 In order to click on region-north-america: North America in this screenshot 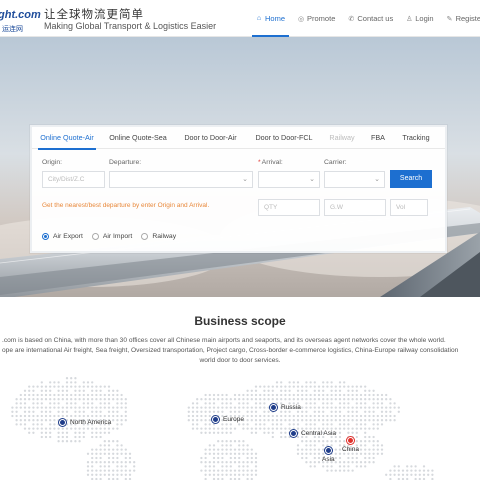, I will do `click(85, 422)`.